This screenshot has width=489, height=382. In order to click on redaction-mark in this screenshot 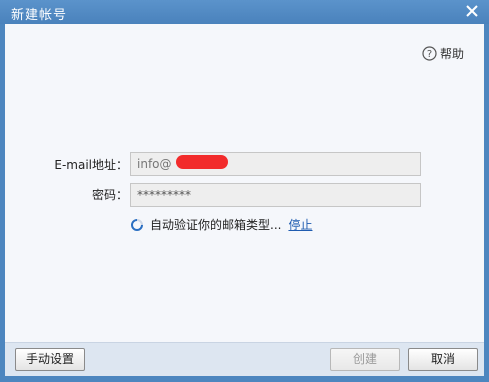, I will do `click(202, 162)`.